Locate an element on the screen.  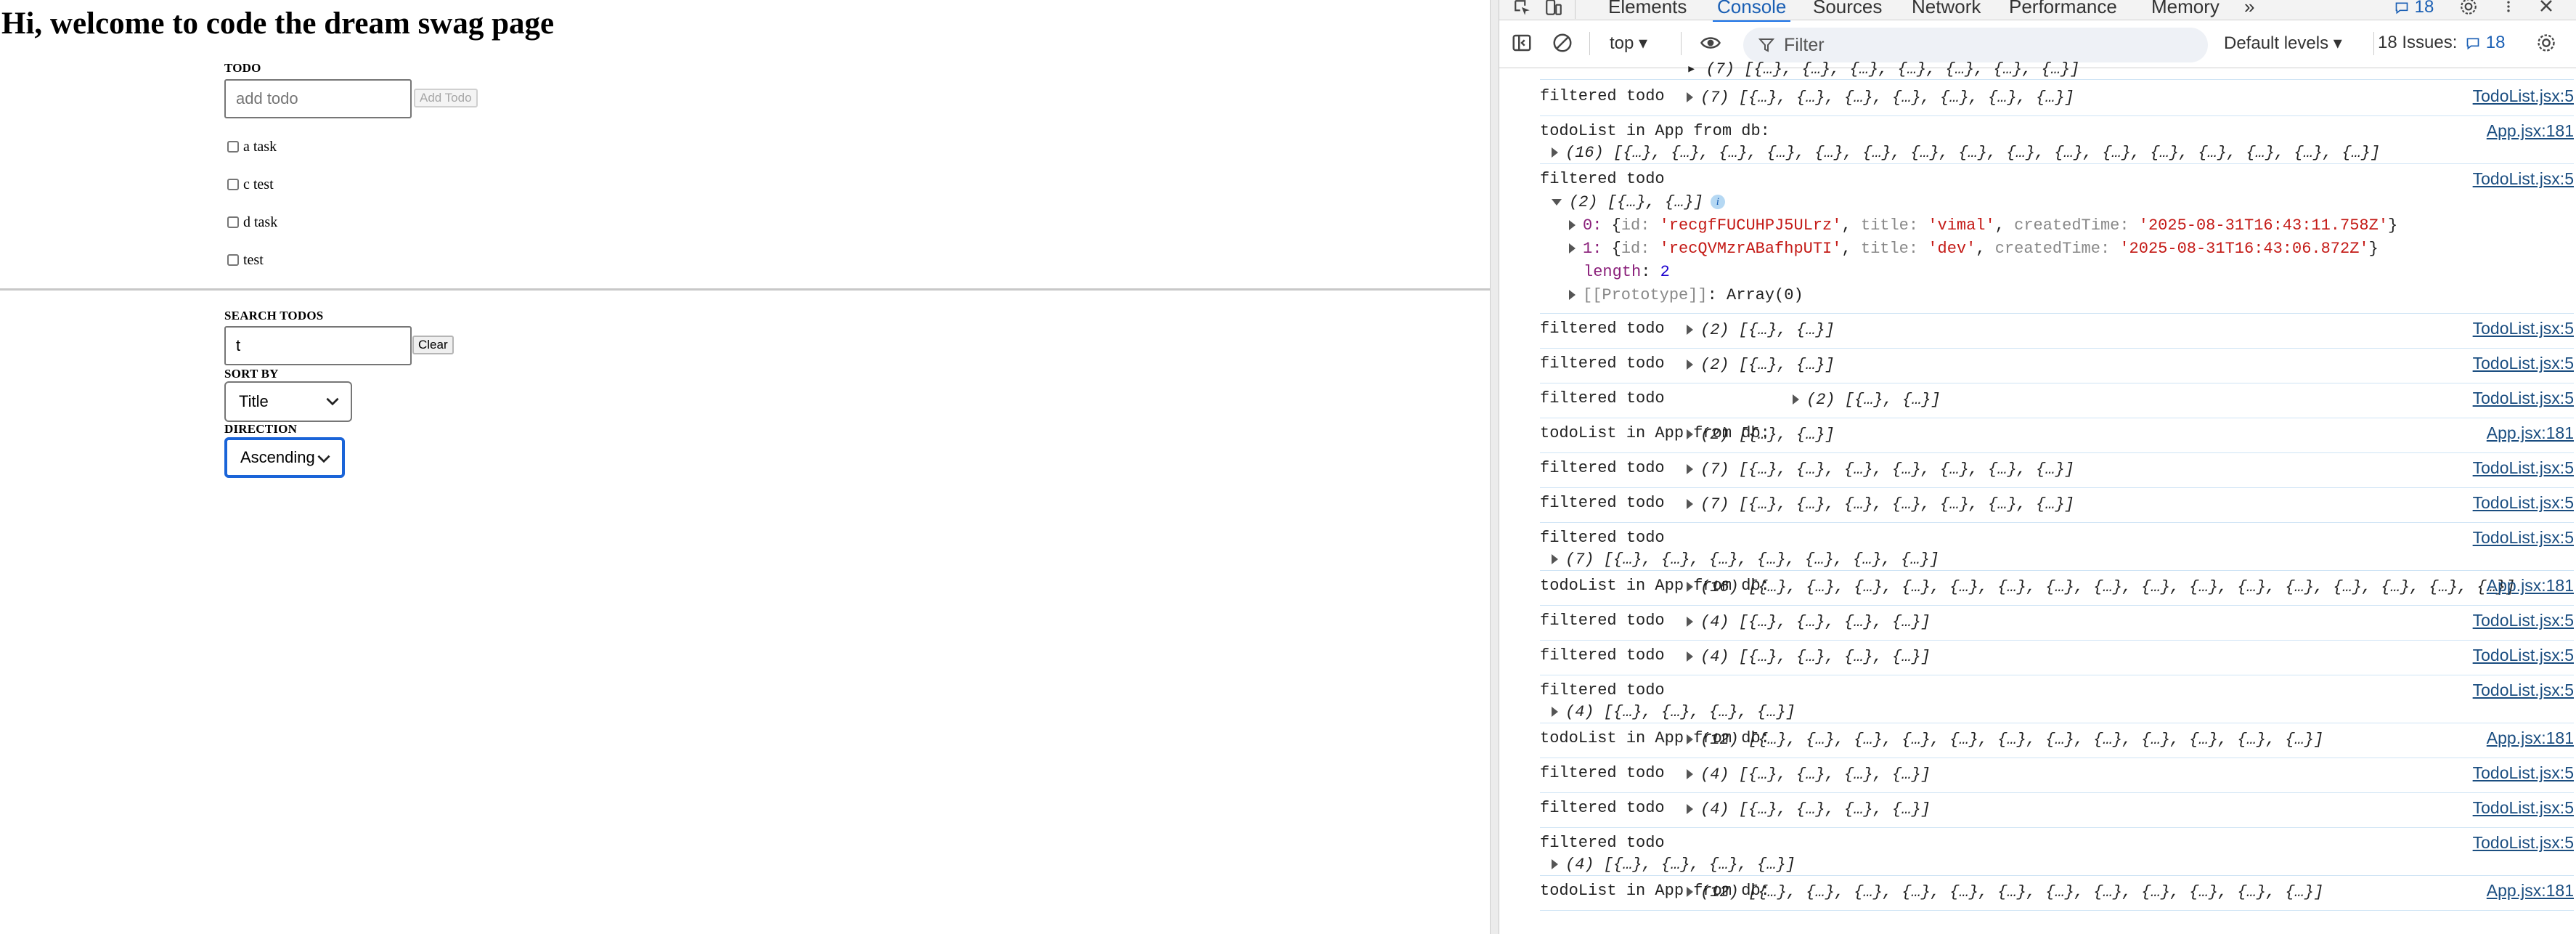
clear-button: Clear is located at coordinates (433, 345).